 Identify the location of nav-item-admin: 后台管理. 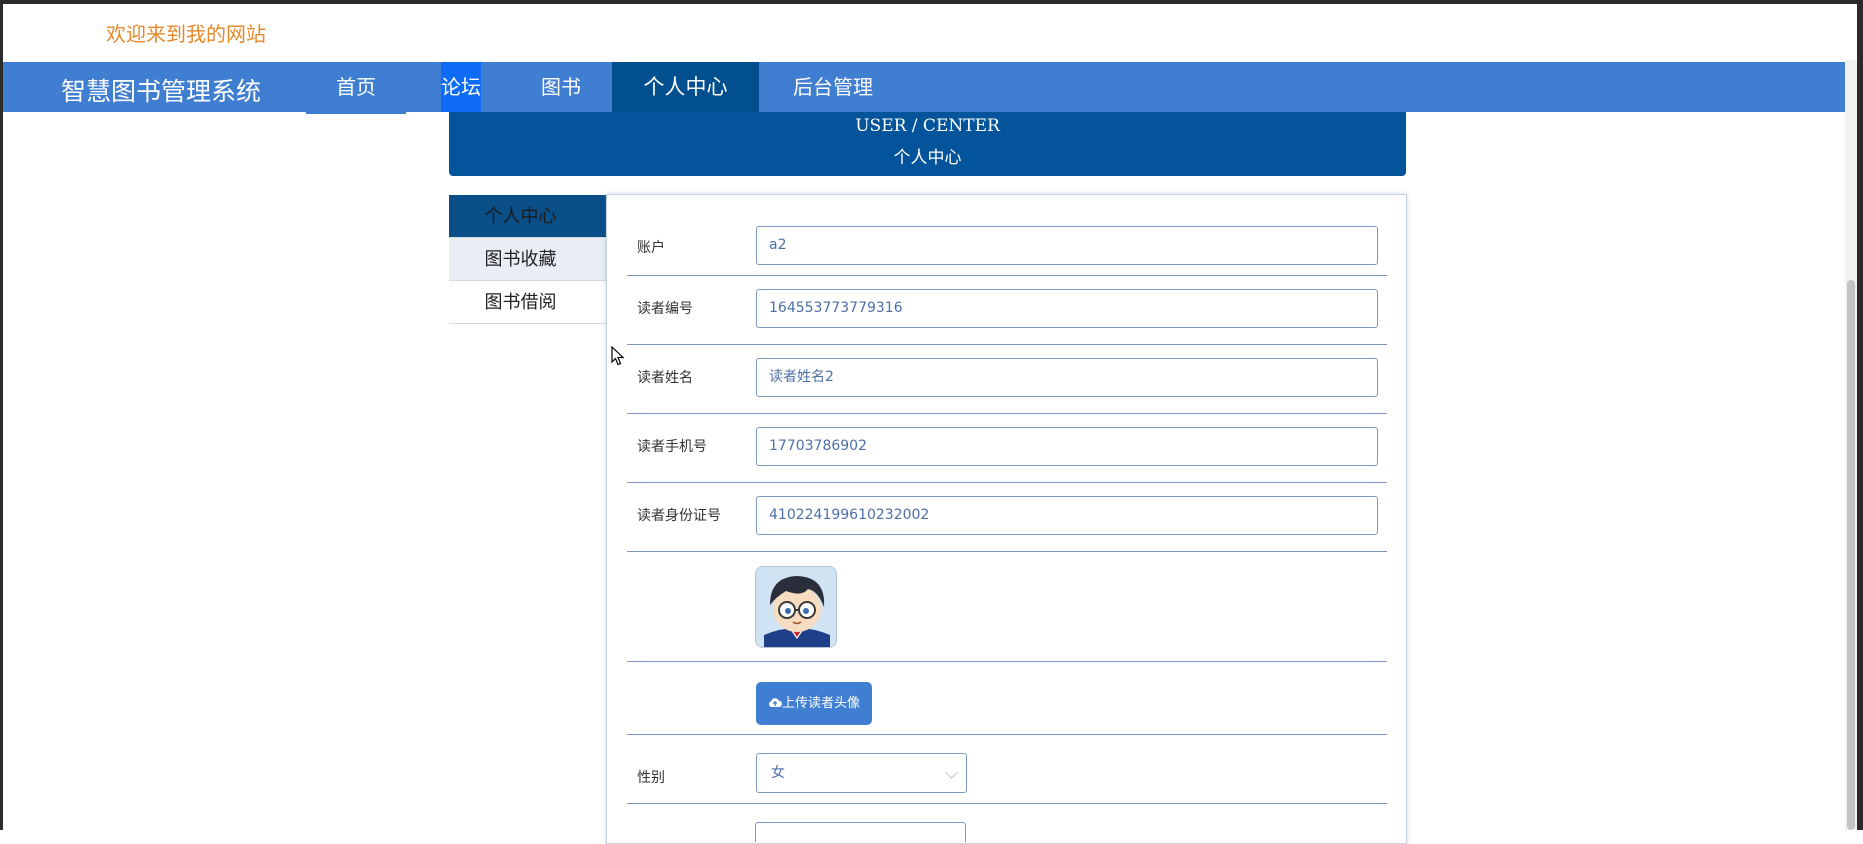
(833, 87).